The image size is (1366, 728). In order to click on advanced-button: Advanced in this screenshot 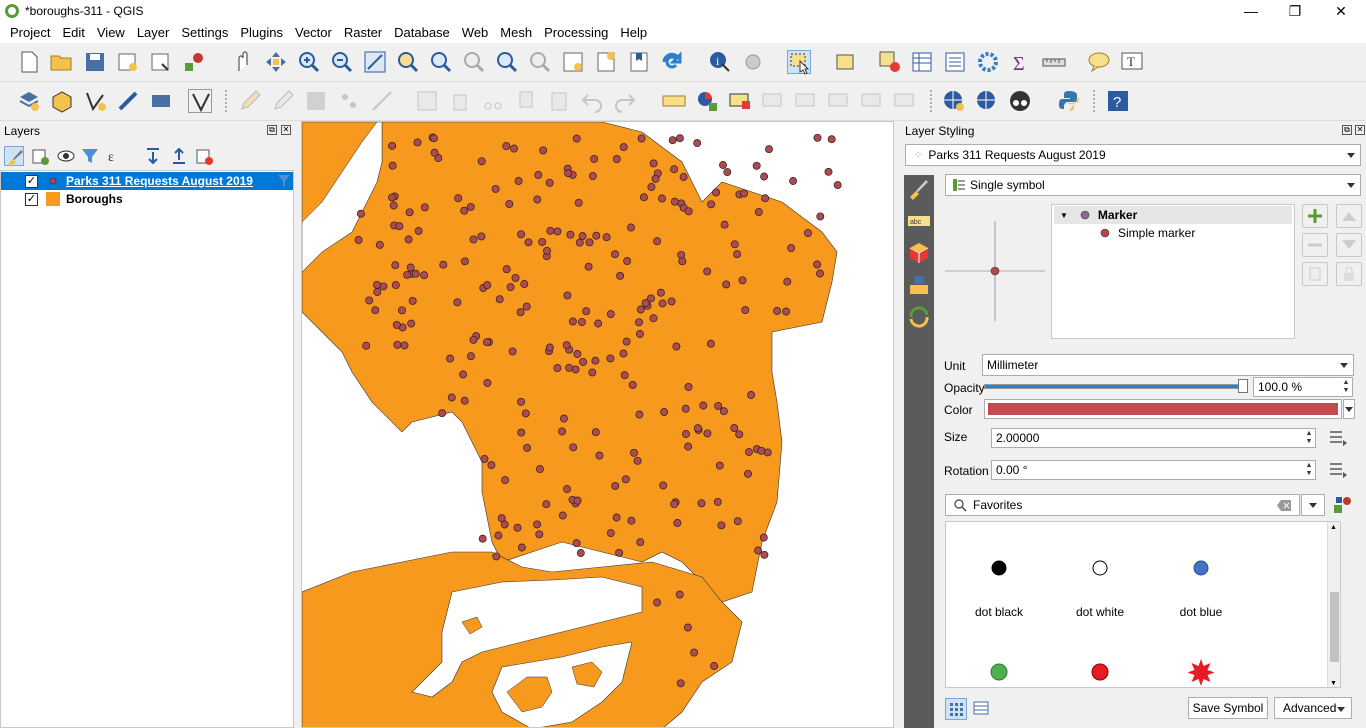, I will do `click(1313, 708)`.